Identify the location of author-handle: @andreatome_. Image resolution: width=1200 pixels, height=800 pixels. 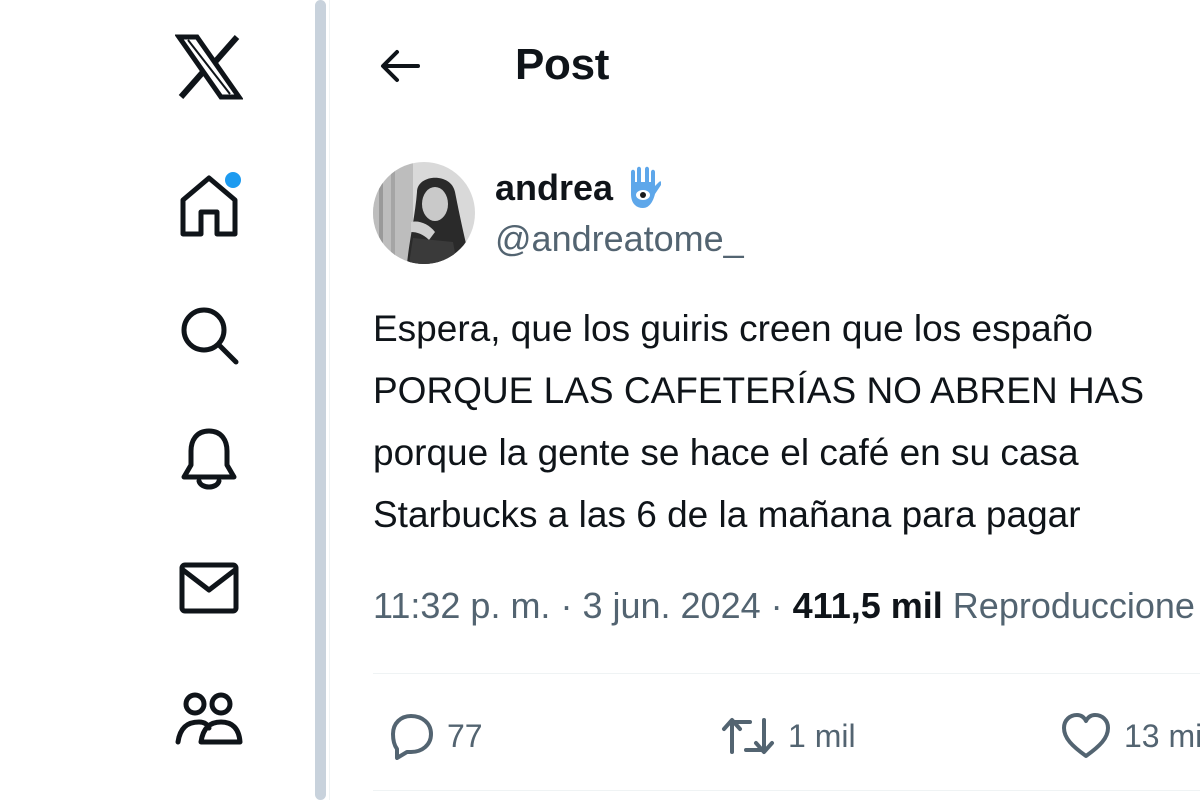
(619, 239).